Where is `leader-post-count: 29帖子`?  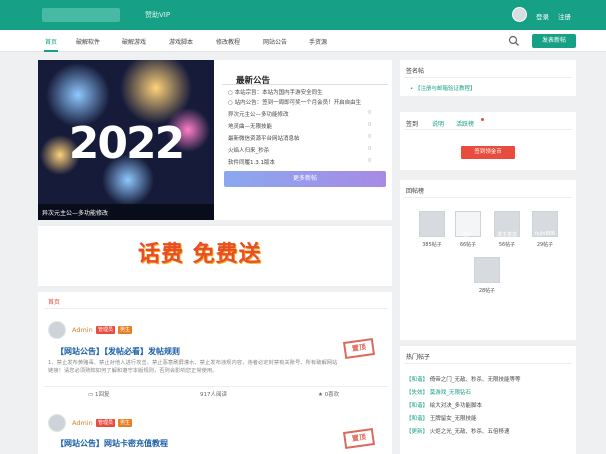
leader-post-count: 29帖子 is located at coordinates (545, 245).